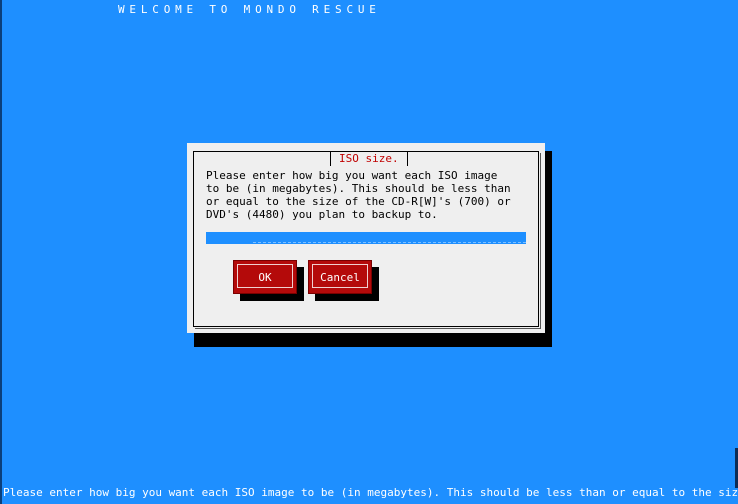  I want to click on cancel-button: Cancel, so click(340, 277).